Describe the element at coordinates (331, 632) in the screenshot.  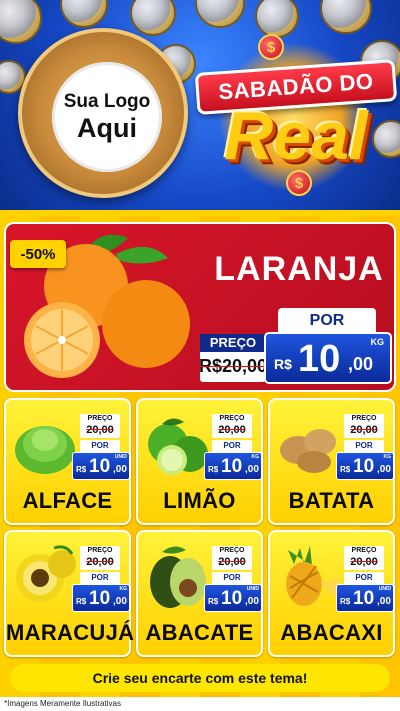
I see `product-name: ABACAXI` at that location.